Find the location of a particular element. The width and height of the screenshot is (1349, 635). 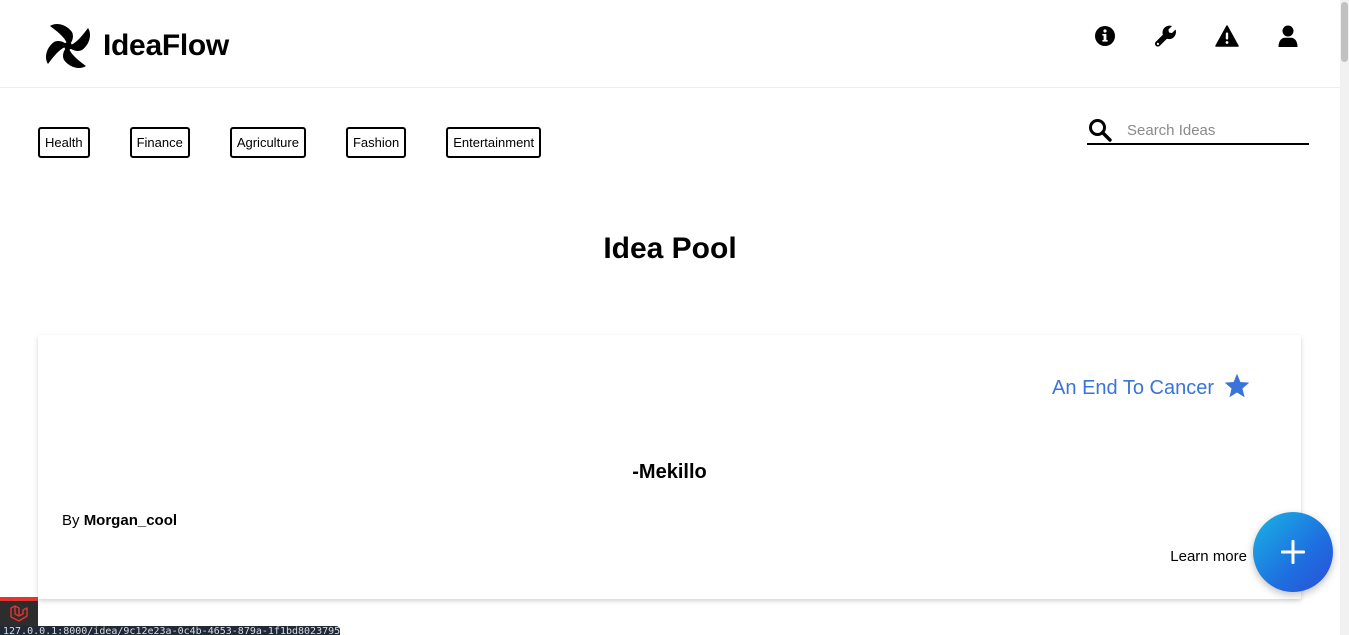

idea-title-link: An End To Cancer is located at coordinates (1133, 388).